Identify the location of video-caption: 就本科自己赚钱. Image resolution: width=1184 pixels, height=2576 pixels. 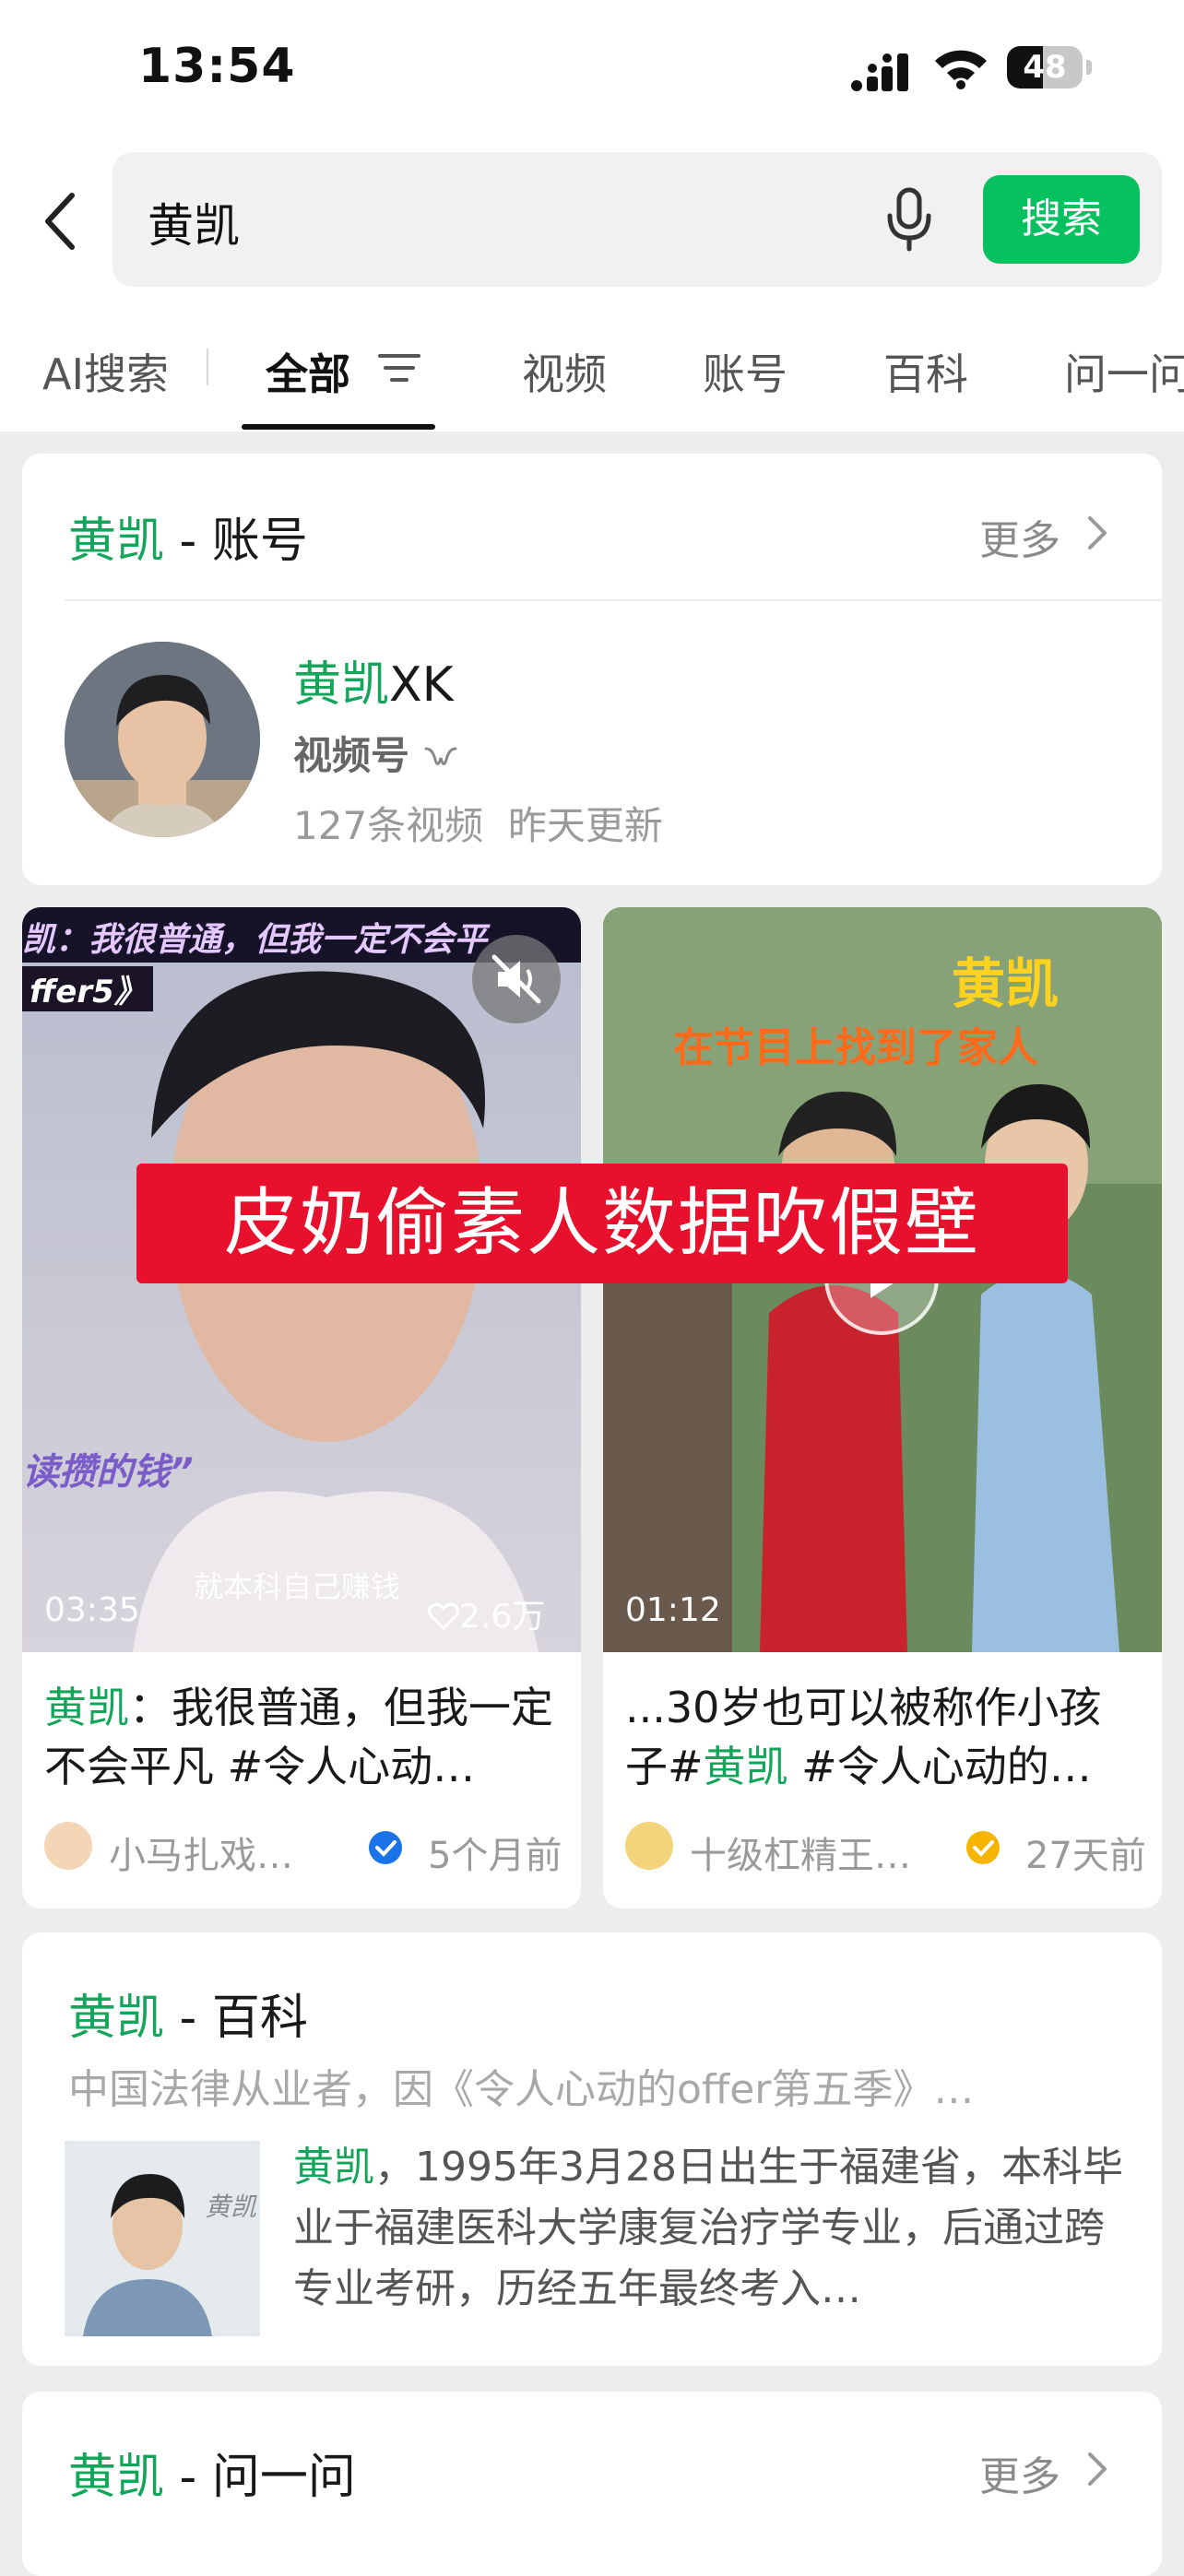
(297, 1586).